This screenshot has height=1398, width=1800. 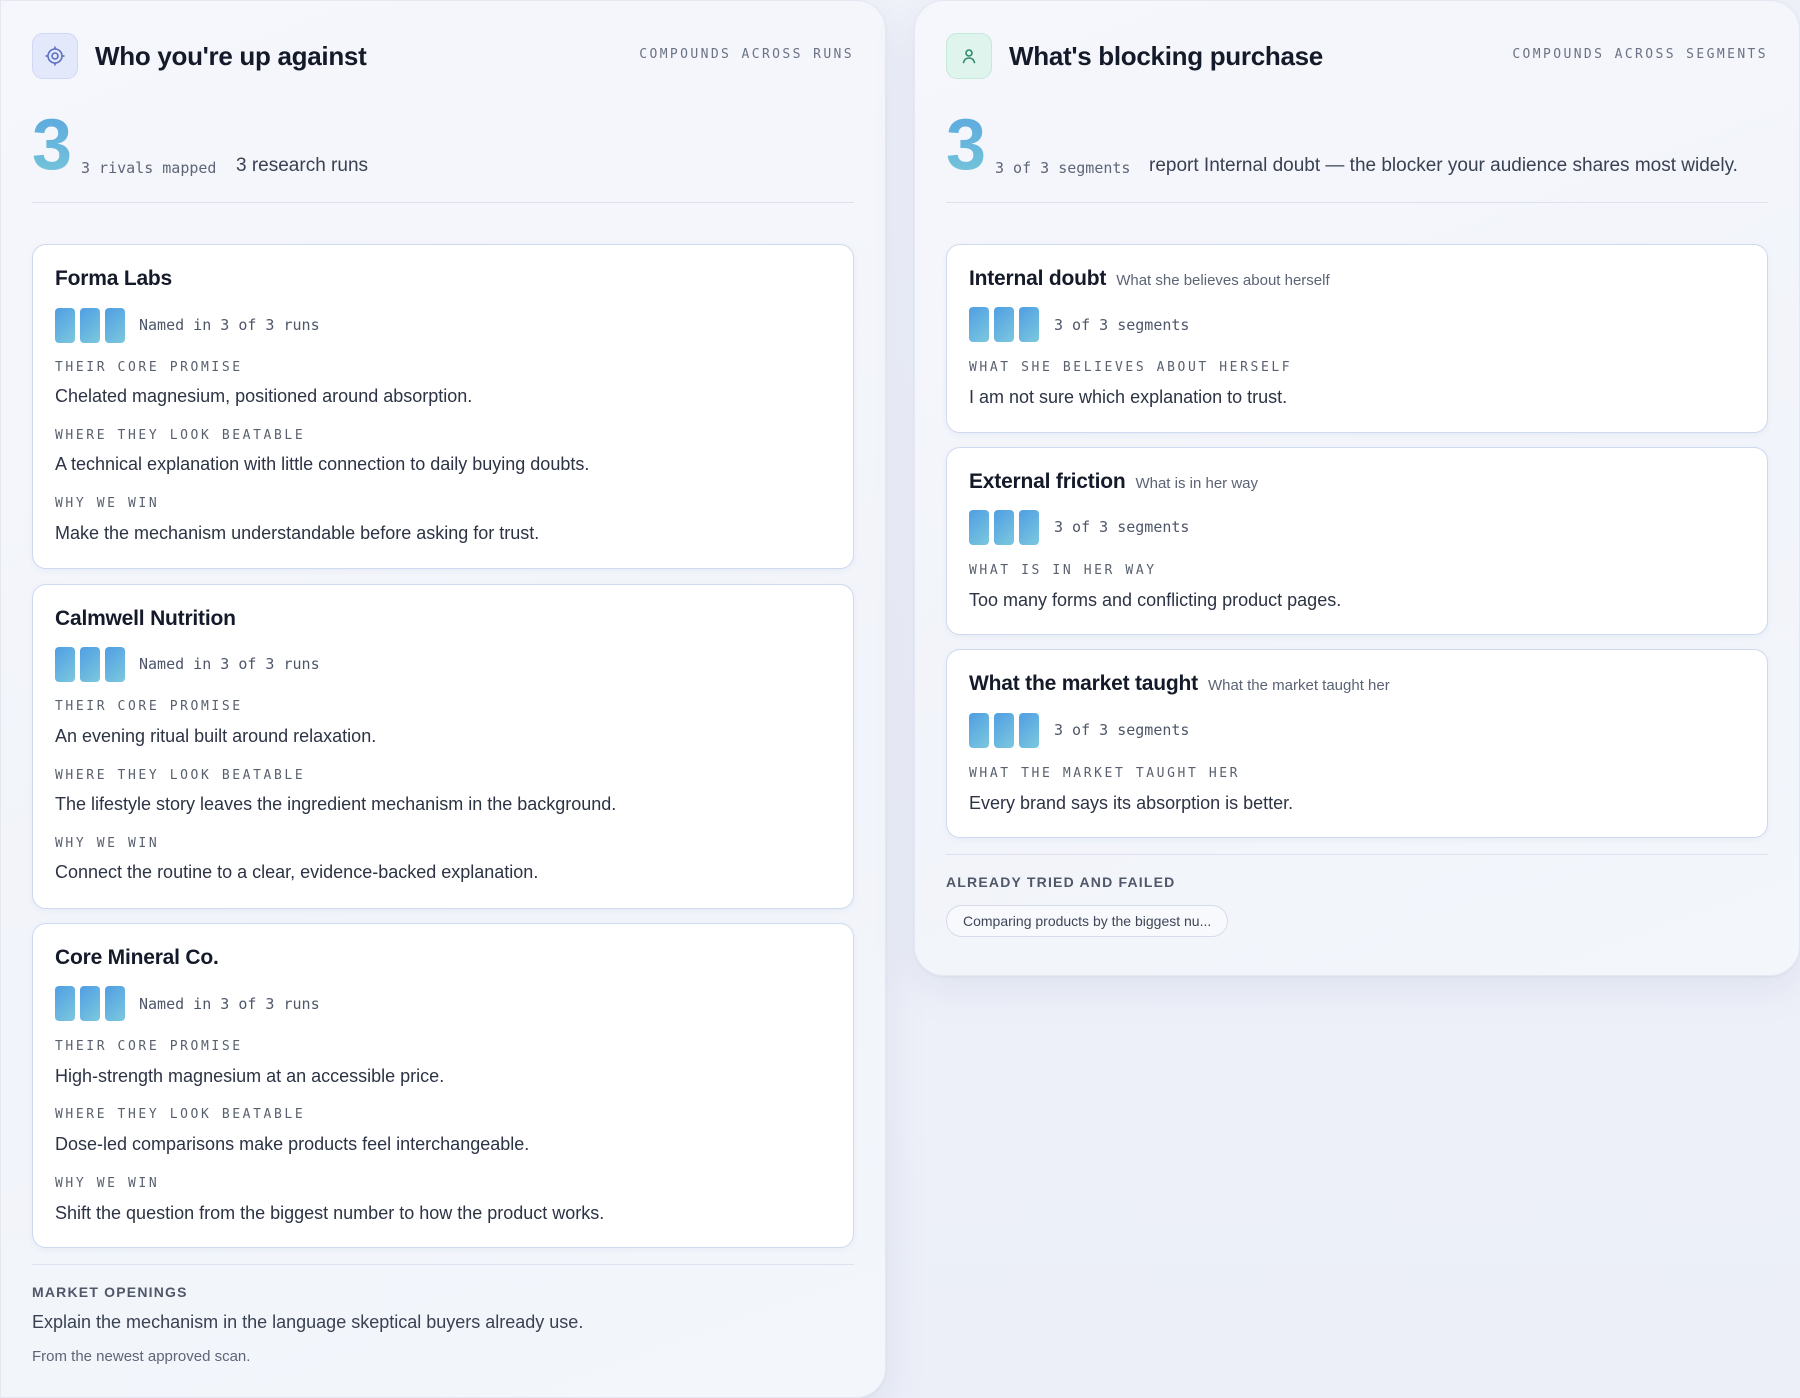 I want to click on panel-tag: COMPOUNDS ACROSS SEGMENTS, so click(x=1640, y=54).